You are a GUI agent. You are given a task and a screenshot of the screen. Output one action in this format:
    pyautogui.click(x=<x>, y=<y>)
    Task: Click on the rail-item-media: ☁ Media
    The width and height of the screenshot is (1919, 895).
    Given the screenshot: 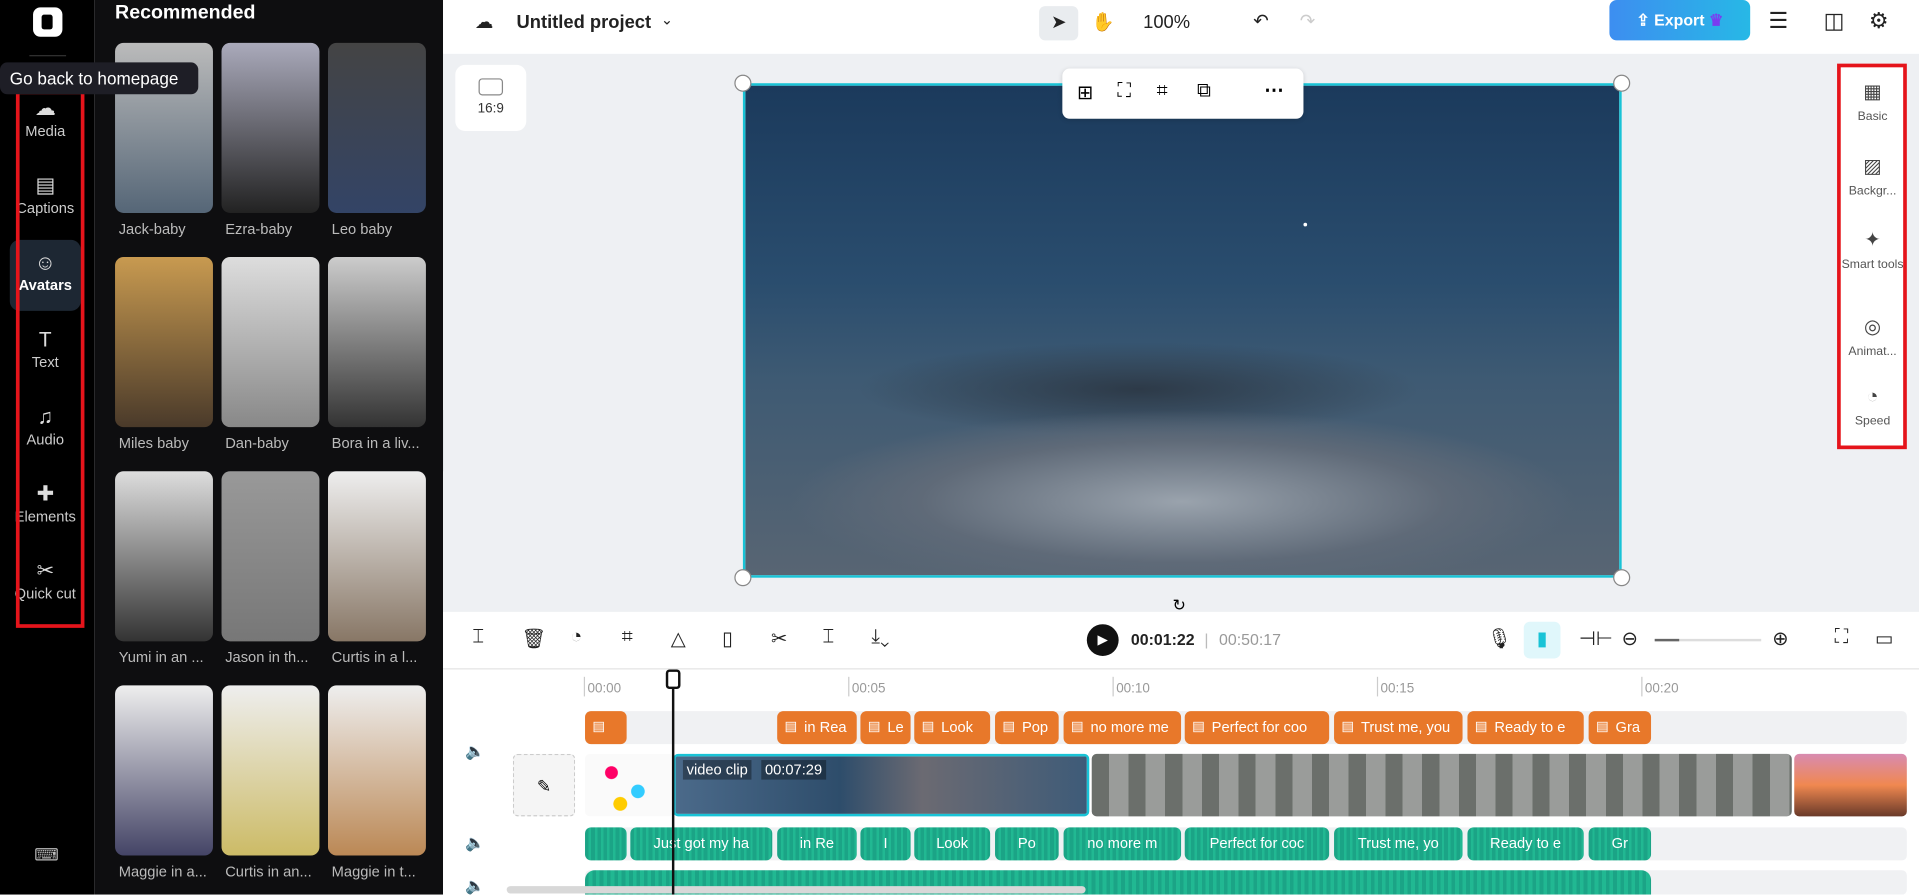 What is the action you would take?
    pyautogui.click(x=45, y=121)
    